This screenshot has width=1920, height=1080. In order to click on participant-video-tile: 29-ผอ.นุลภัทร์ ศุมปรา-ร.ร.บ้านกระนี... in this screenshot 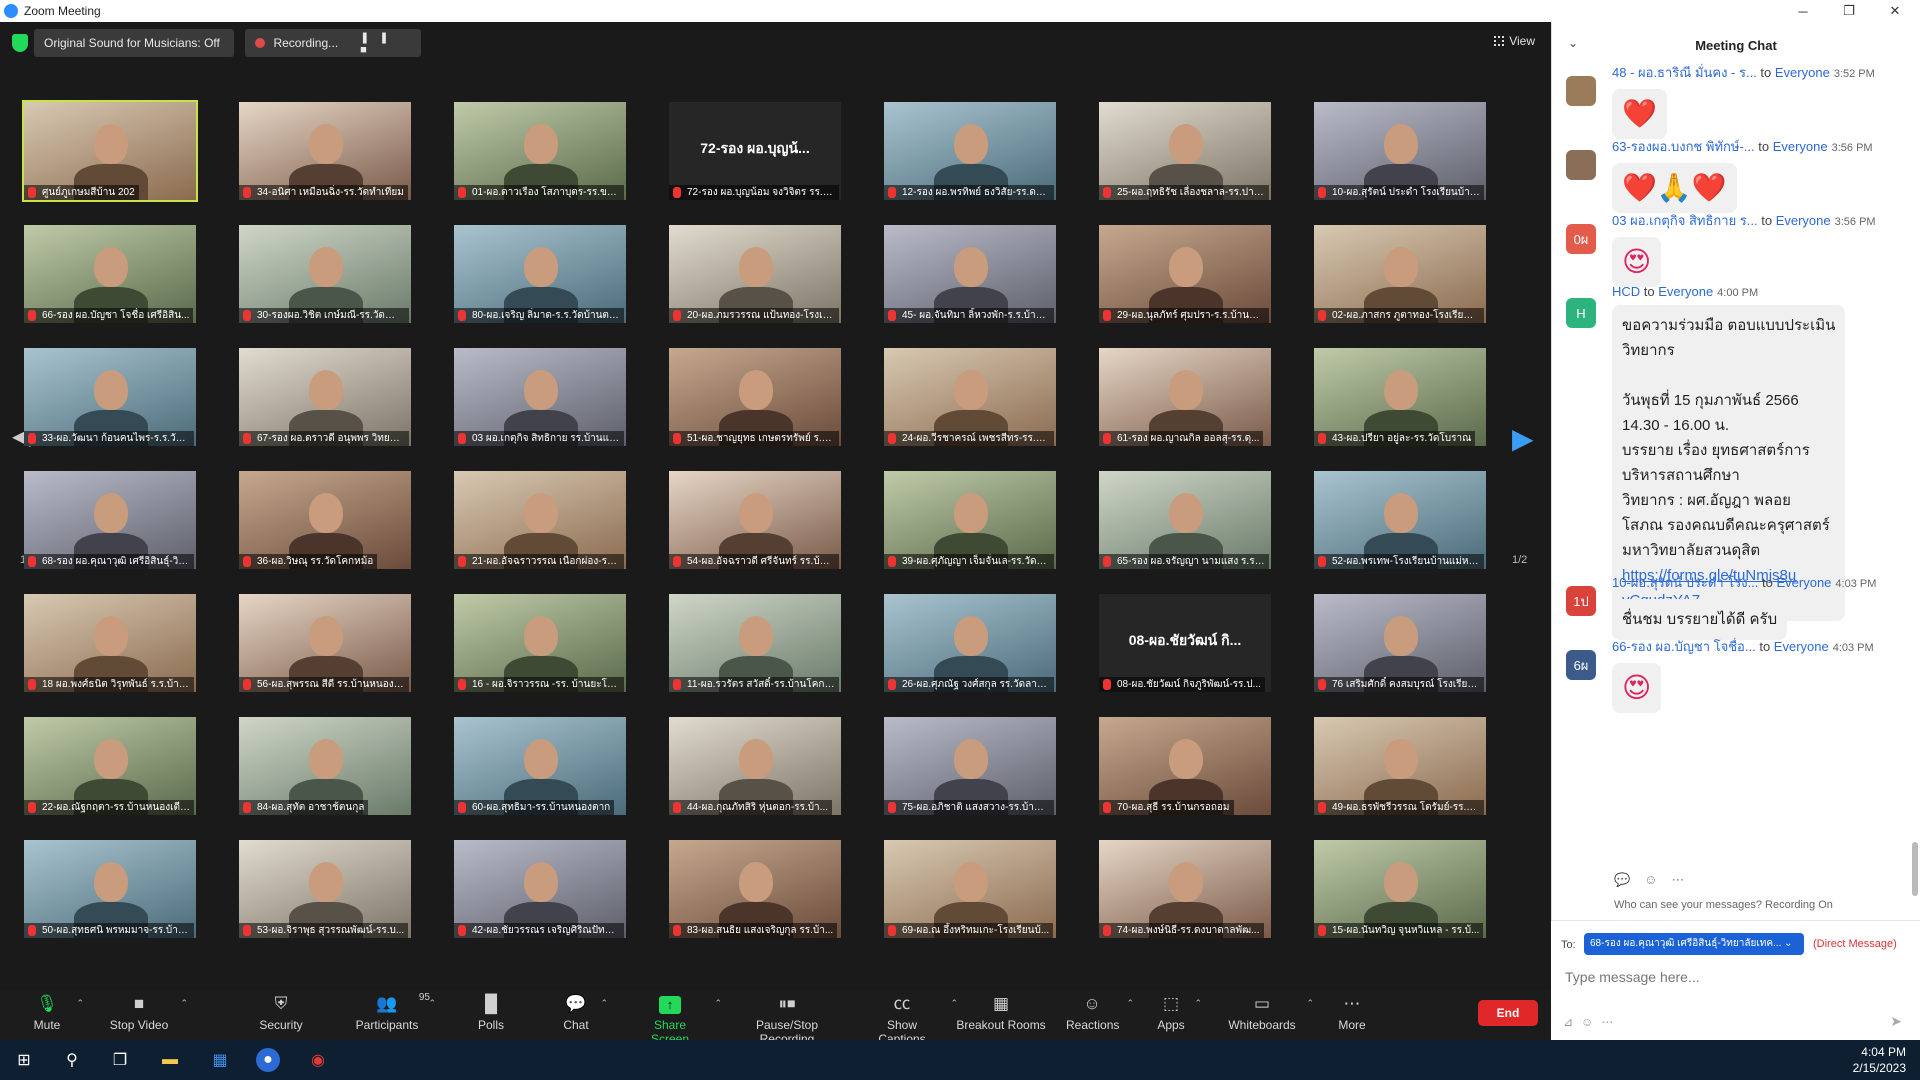, I will do `click(1185, 274)`.